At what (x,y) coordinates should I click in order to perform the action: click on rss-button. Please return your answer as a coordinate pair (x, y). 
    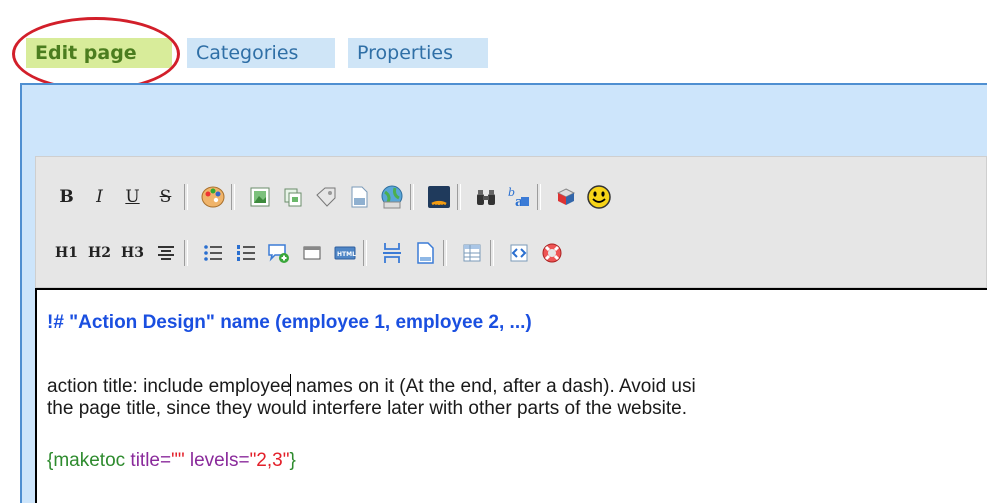
    Looking at the image, I should click on (438, 197).